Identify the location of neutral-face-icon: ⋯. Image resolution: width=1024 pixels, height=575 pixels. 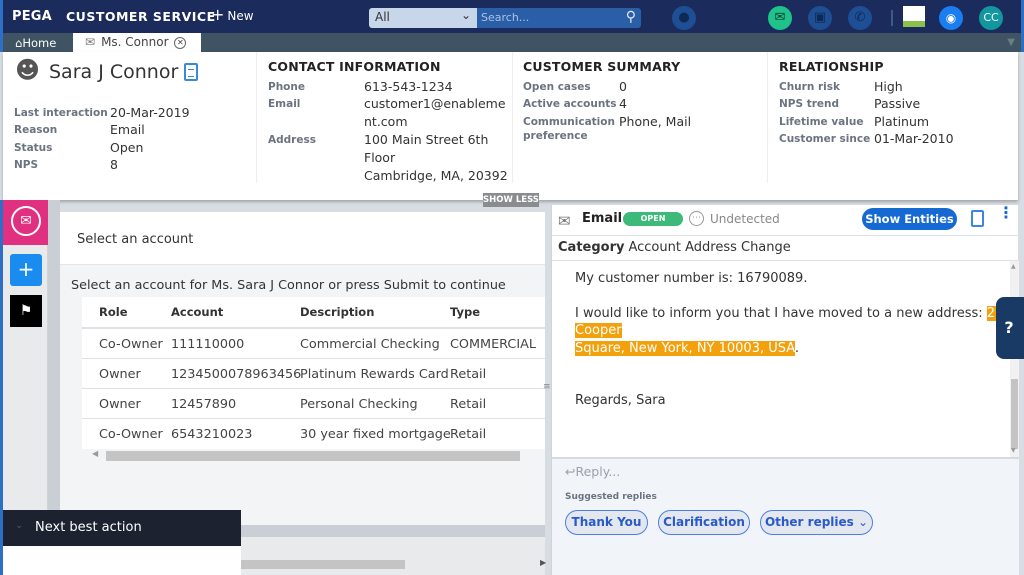
(696, 218).